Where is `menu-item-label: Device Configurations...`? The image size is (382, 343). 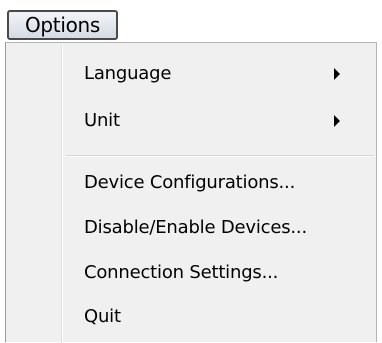 menu-item-label: Device Configurations... is located at coordinates (190, 182).